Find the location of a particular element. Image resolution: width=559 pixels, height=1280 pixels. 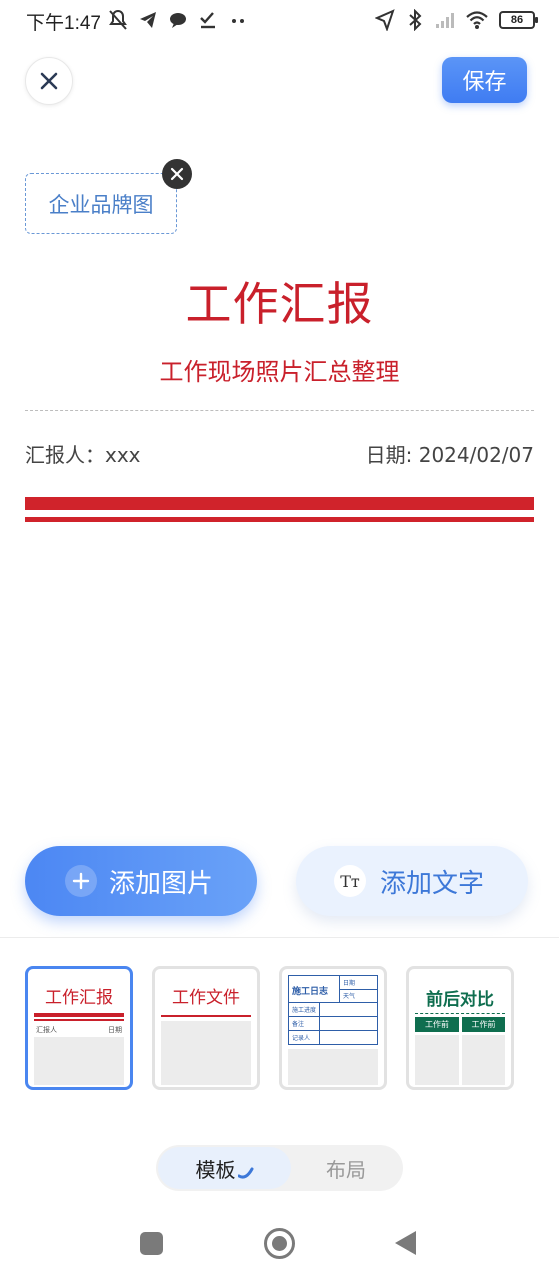

add-image-button: 添加图片 is located at coordinates (141, 881).